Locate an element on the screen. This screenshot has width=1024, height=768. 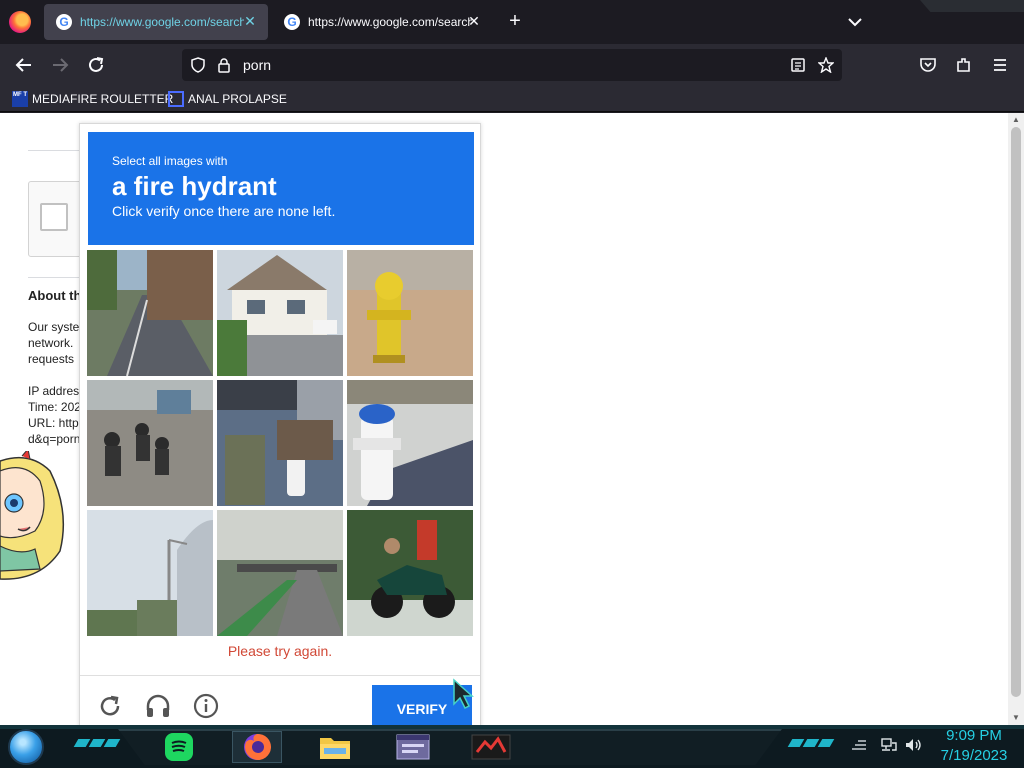
info-icon is located at coordinates (206, 706).